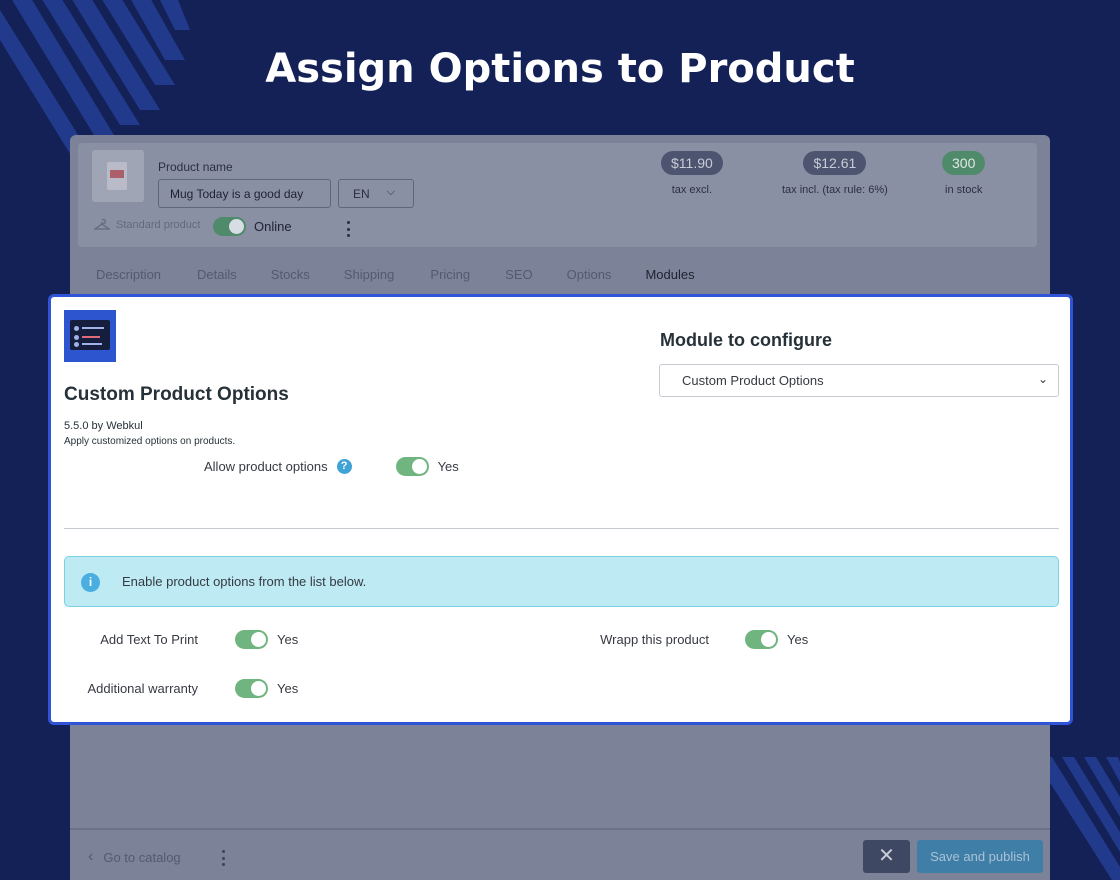 The height and width of the screenshot is (880, 1120). What do you see at coordinates (102, 224) in the screenshot?
I see `hanger-icon` at bounding box center [102, 224].